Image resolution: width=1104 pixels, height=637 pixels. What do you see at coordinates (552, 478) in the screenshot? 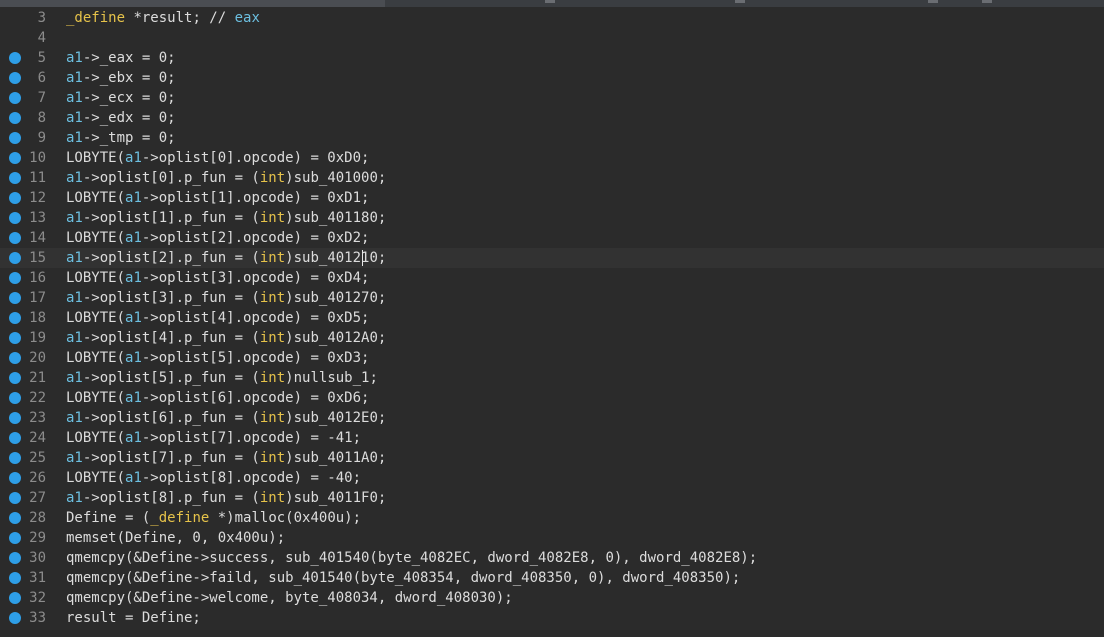
I see `code-line: 26 LOBYTE(a1->oplist[8].opcode) = -40;` at bounding box center [552, 478].